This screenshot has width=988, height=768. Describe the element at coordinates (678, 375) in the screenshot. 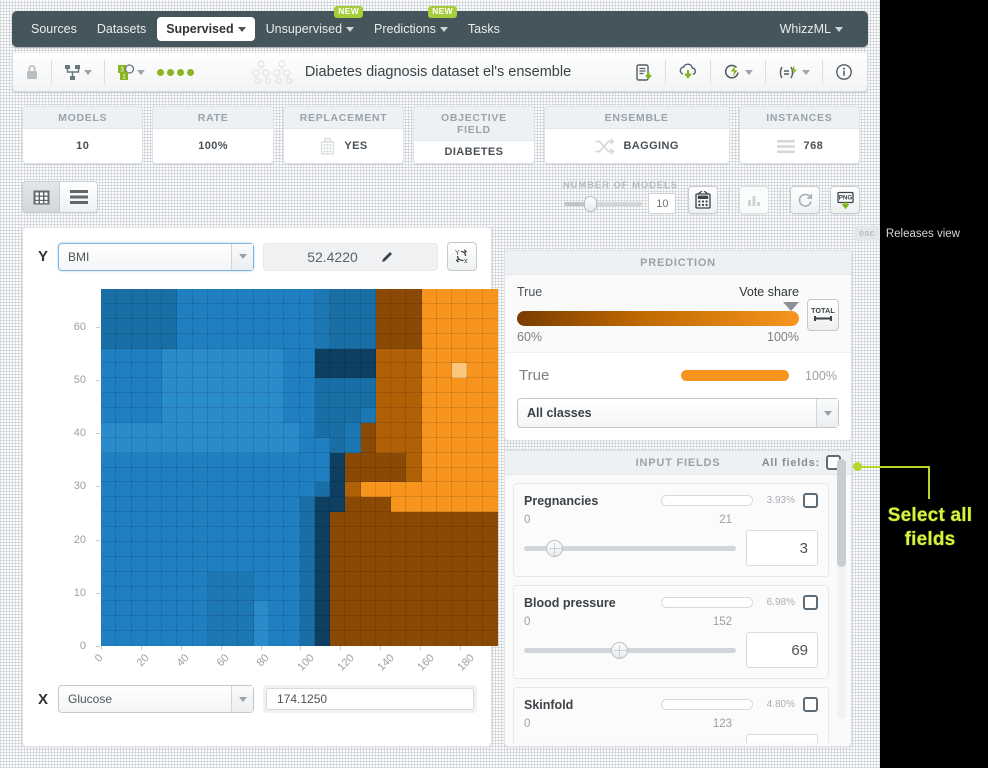

I see `prediction-class-row: True 100%` at that location.